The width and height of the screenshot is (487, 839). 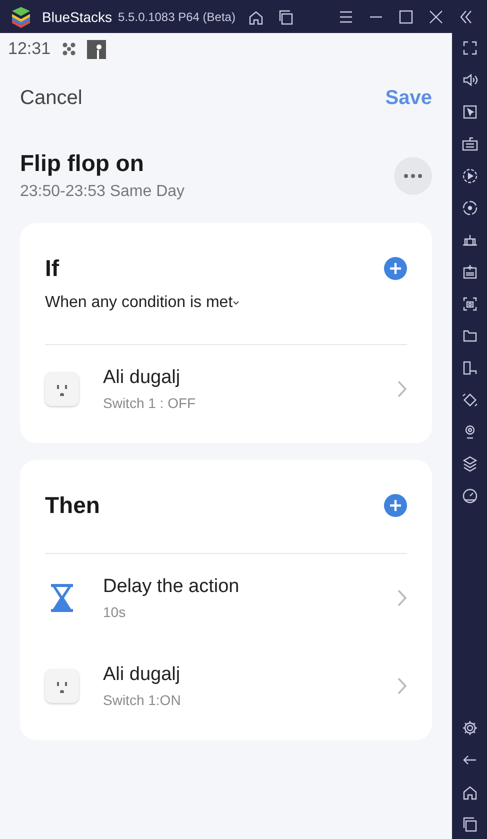 I want to click on gauge-icon, so click(x=469, y=496).